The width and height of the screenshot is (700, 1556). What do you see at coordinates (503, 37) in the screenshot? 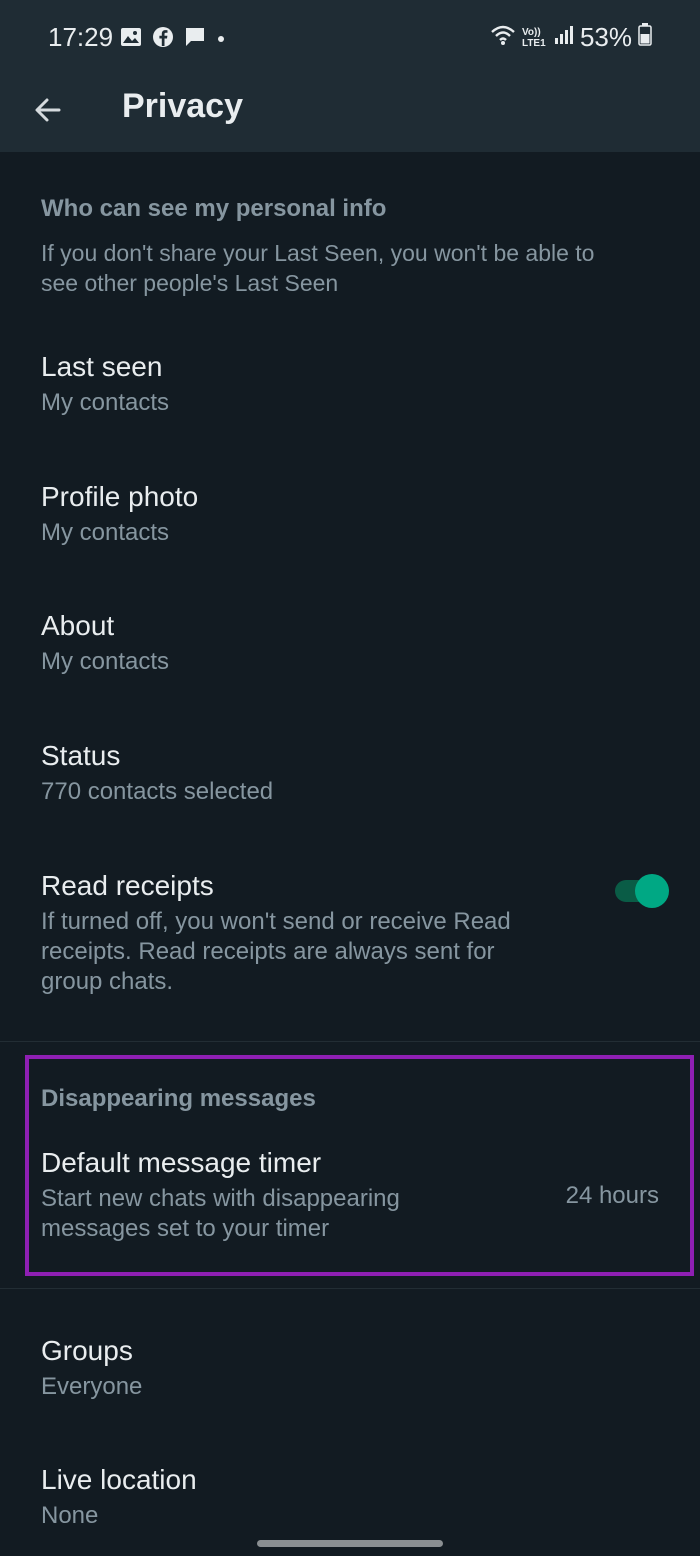
I see `wifi-icon` at bounding box center [503, 37].